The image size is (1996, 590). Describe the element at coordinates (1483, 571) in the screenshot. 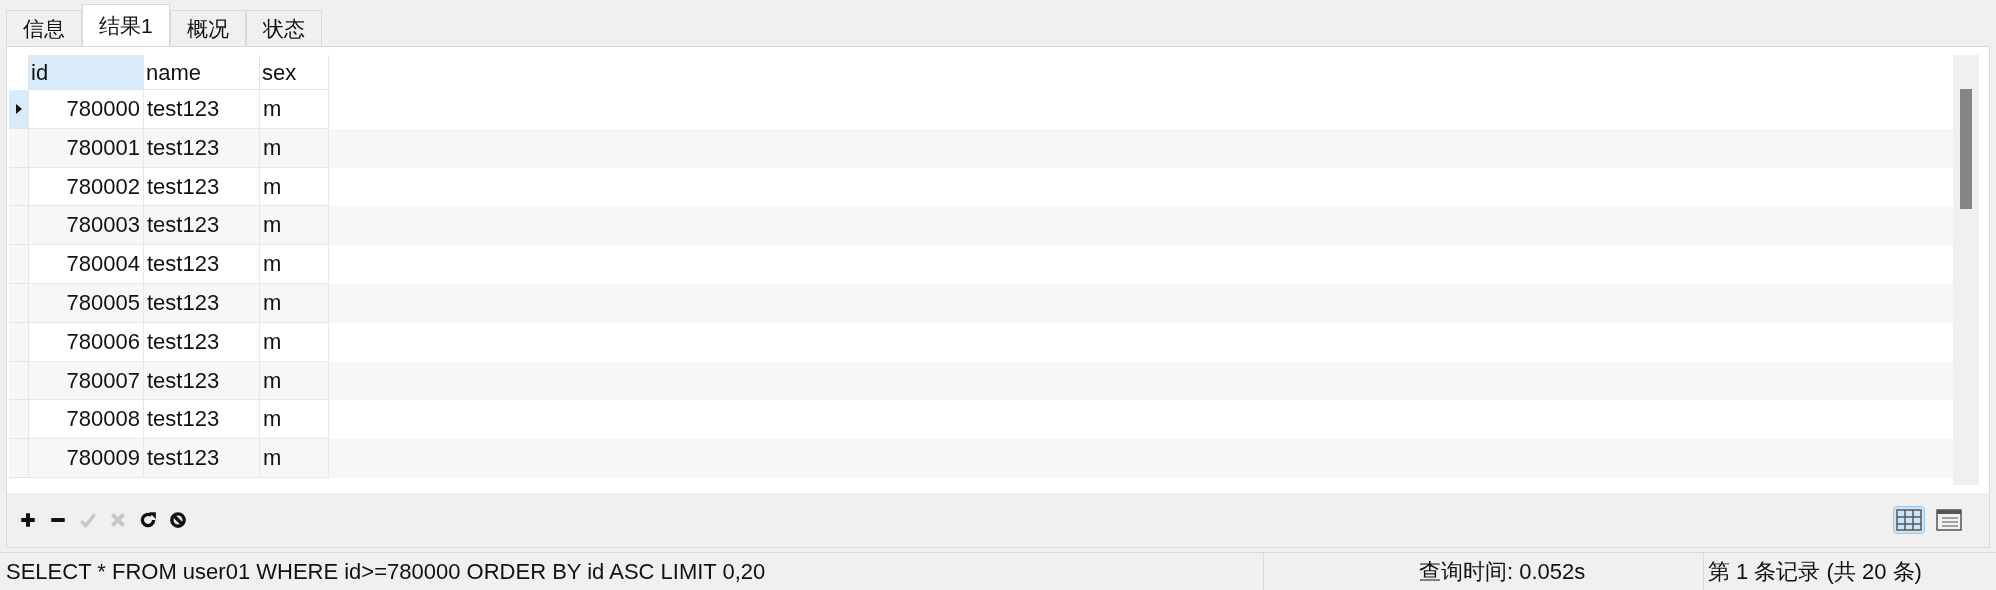

I see `status-query-time: 查询时间: 0.052s` at that location.